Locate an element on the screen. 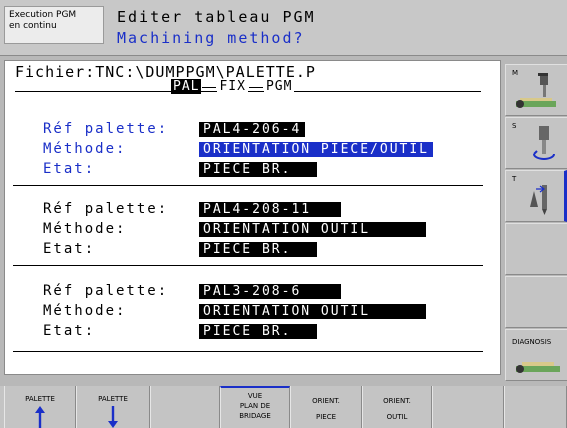 The image size is (567, 428). machine-spindle-icon is located at coordinates (536, 90).